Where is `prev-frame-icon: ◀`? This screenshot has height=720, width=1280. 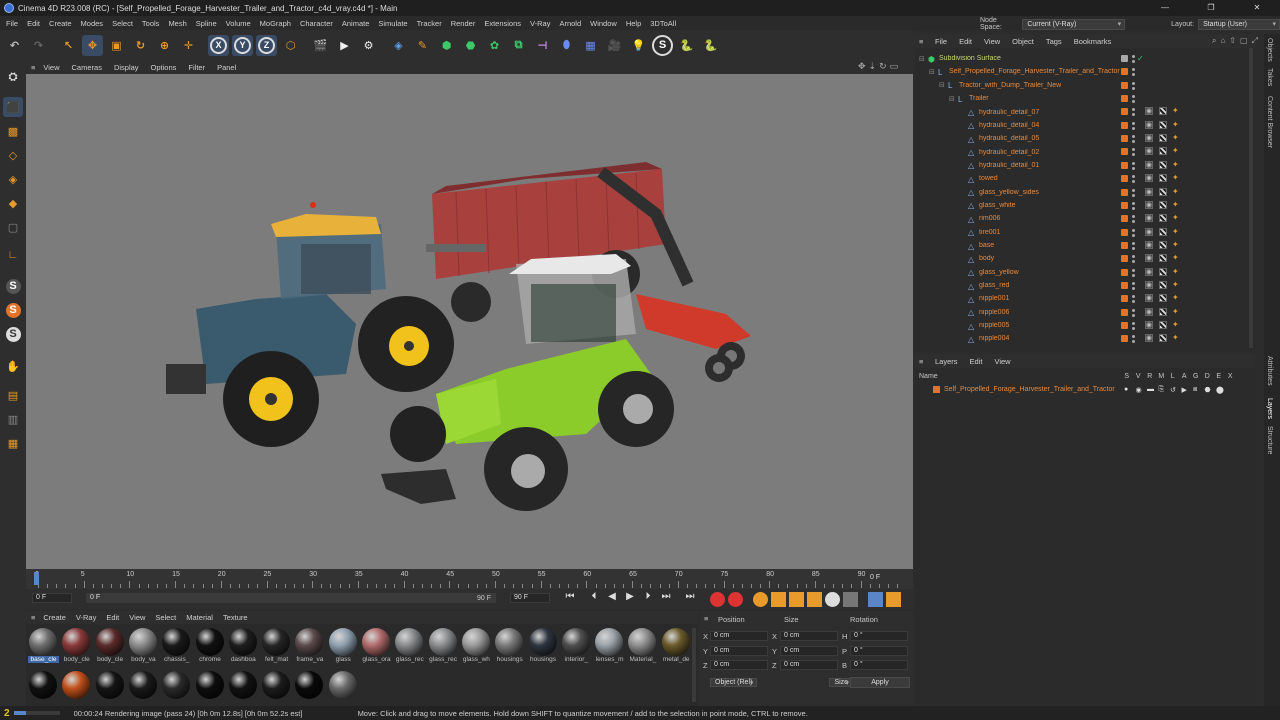
prev-frame-icon: ◀ is located at coordinates (612, 596).